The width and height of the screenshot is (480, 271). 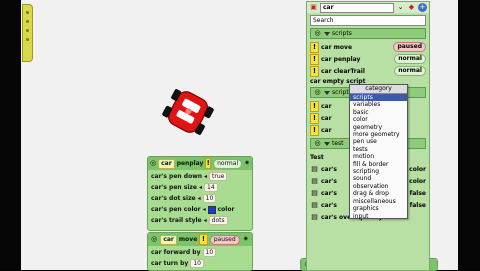 What do you see at coordinates (218, 220) in the screenshot?
I see `command-value: dots` at bounding box center [218, 220].